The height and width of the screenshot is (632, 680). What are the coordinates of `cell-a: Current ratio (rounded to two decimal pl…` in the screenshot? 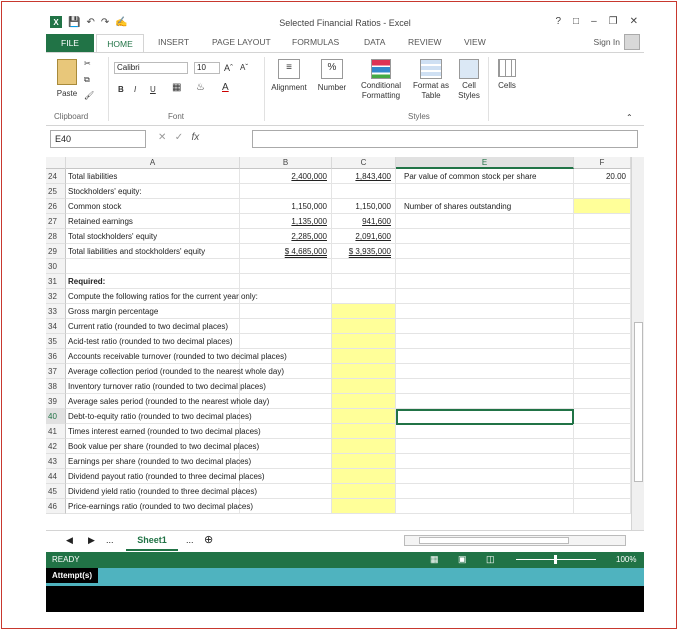 It's located at (153, 326).